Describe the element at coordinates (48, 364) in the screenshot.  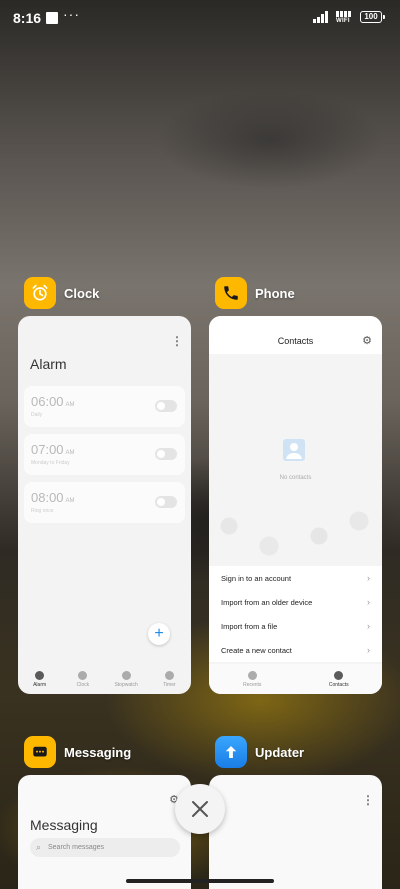
I see `alarm-title: Alarm` at that location.